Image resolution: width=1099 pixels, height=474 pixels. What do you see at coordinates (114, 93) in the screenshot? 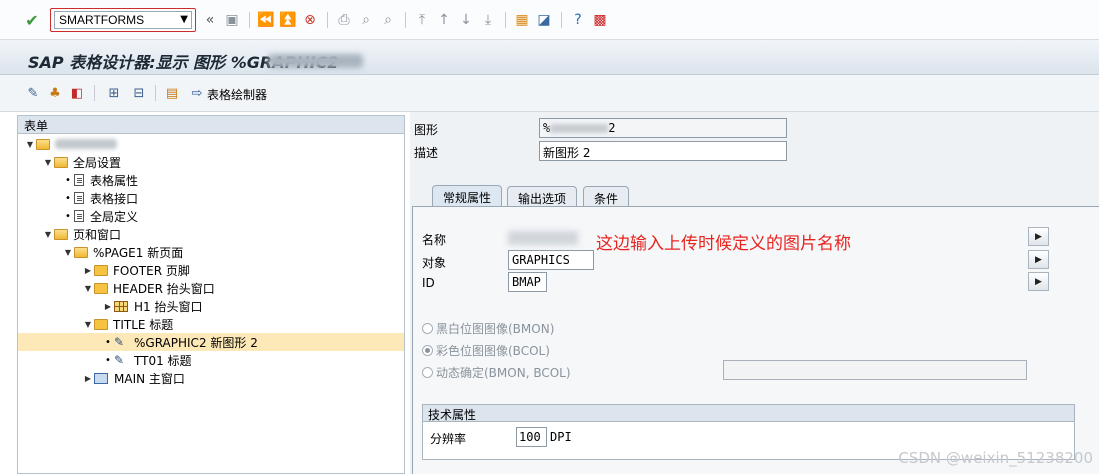
I see `expand-icon: ⊞` at bounding box center [114, 93].